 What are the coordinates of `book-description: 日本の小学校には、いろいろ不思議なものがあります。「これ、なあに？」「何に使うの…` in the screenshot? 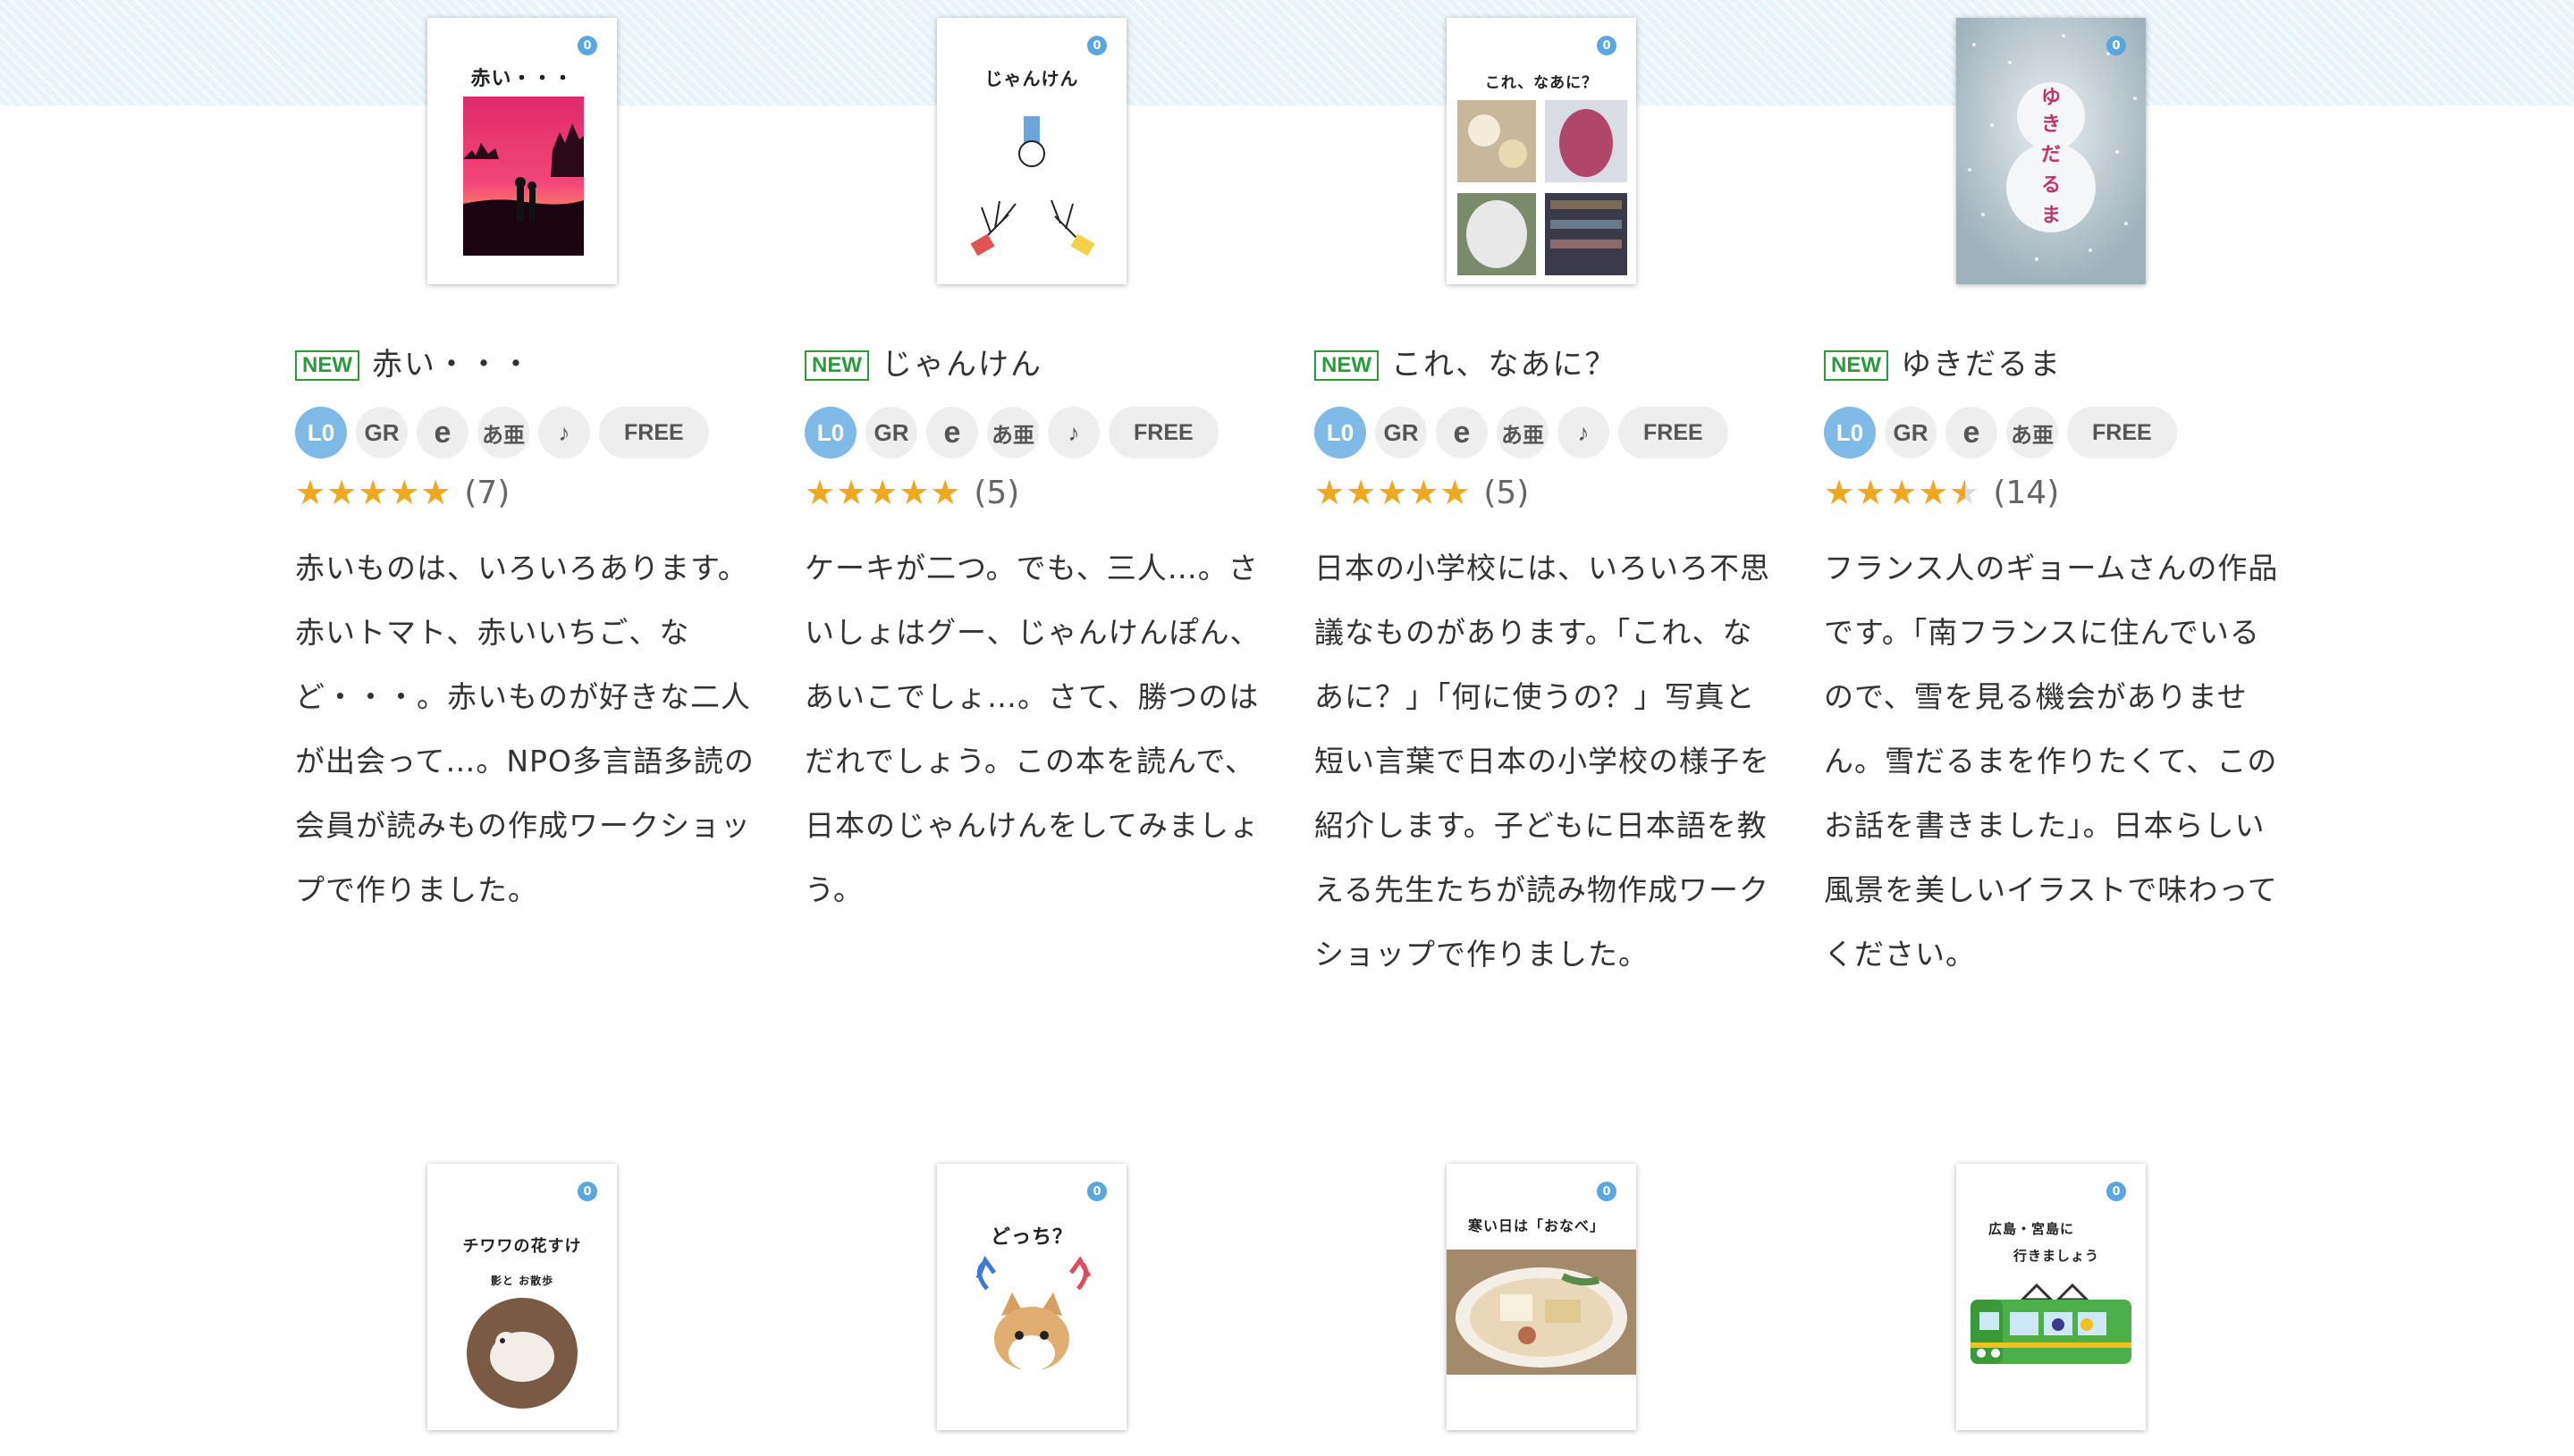 It's located at (1542, 762).